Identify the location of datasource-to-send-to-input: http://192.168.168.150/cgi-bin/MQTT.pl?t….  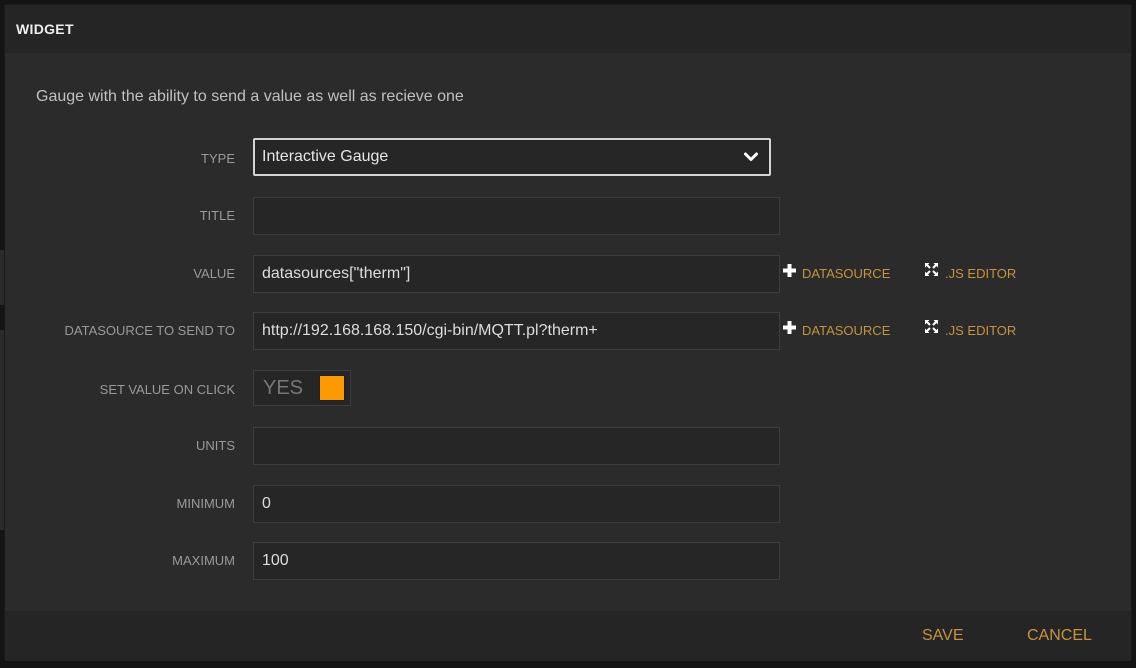
(516, 331).